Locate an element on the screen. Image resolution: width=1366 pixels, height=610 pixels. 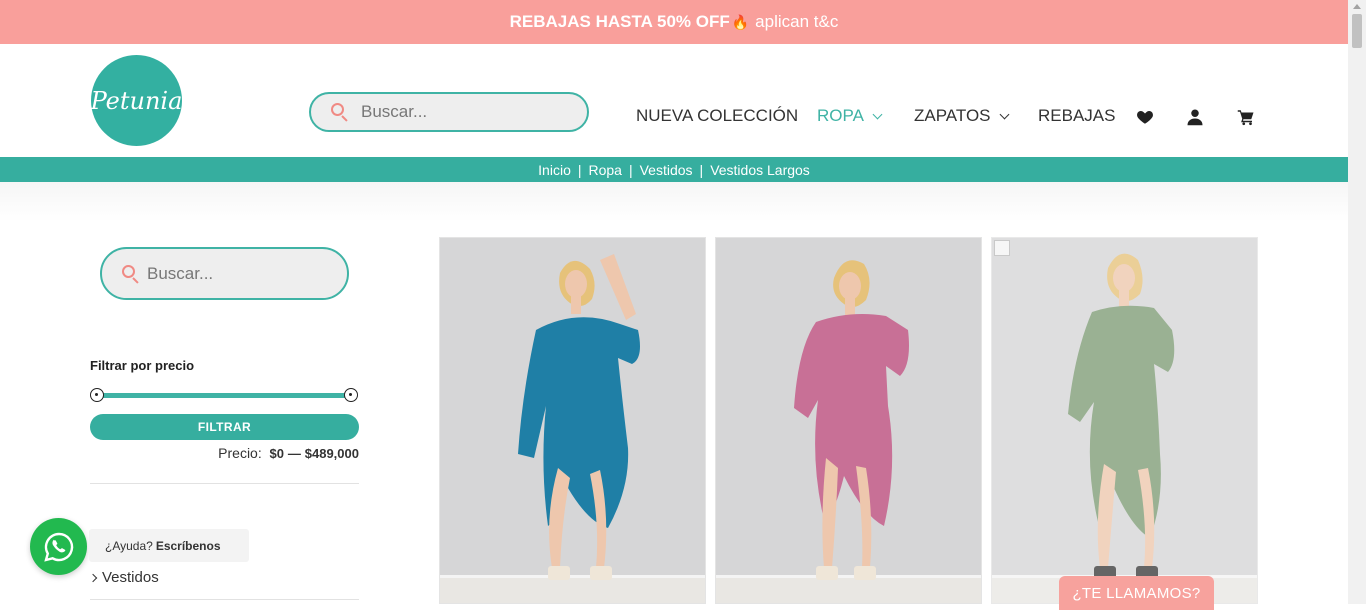
filter-button: FILTRAR is located at coordinates (224, 427).